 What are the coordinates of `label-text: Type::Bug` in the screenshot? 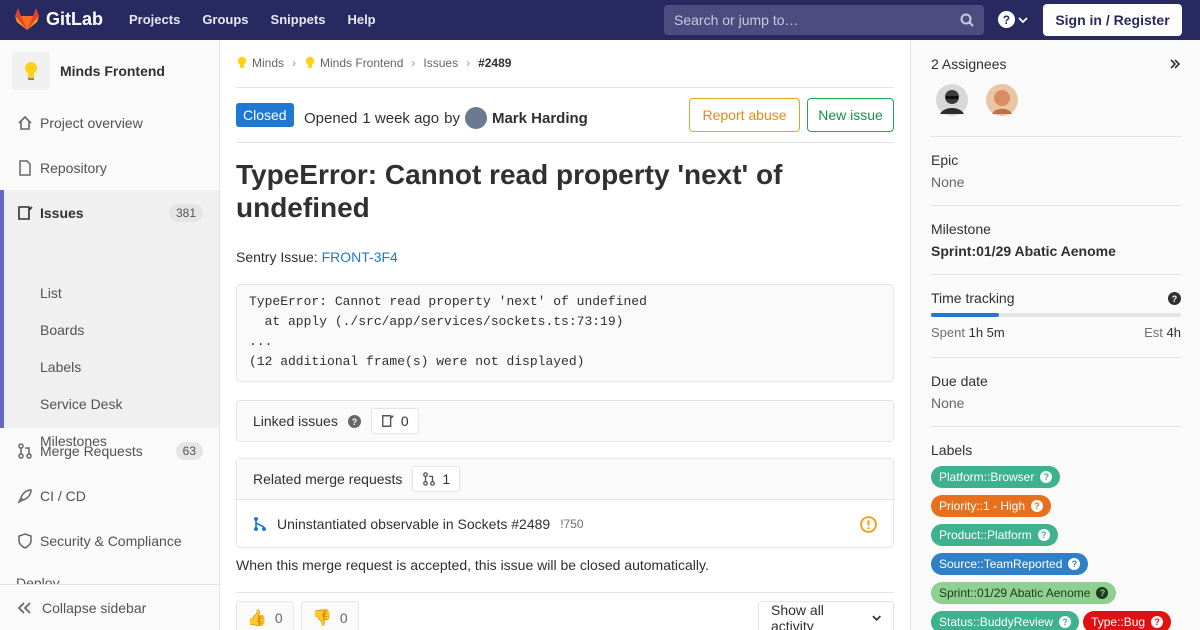 It's located at (1118, 622).